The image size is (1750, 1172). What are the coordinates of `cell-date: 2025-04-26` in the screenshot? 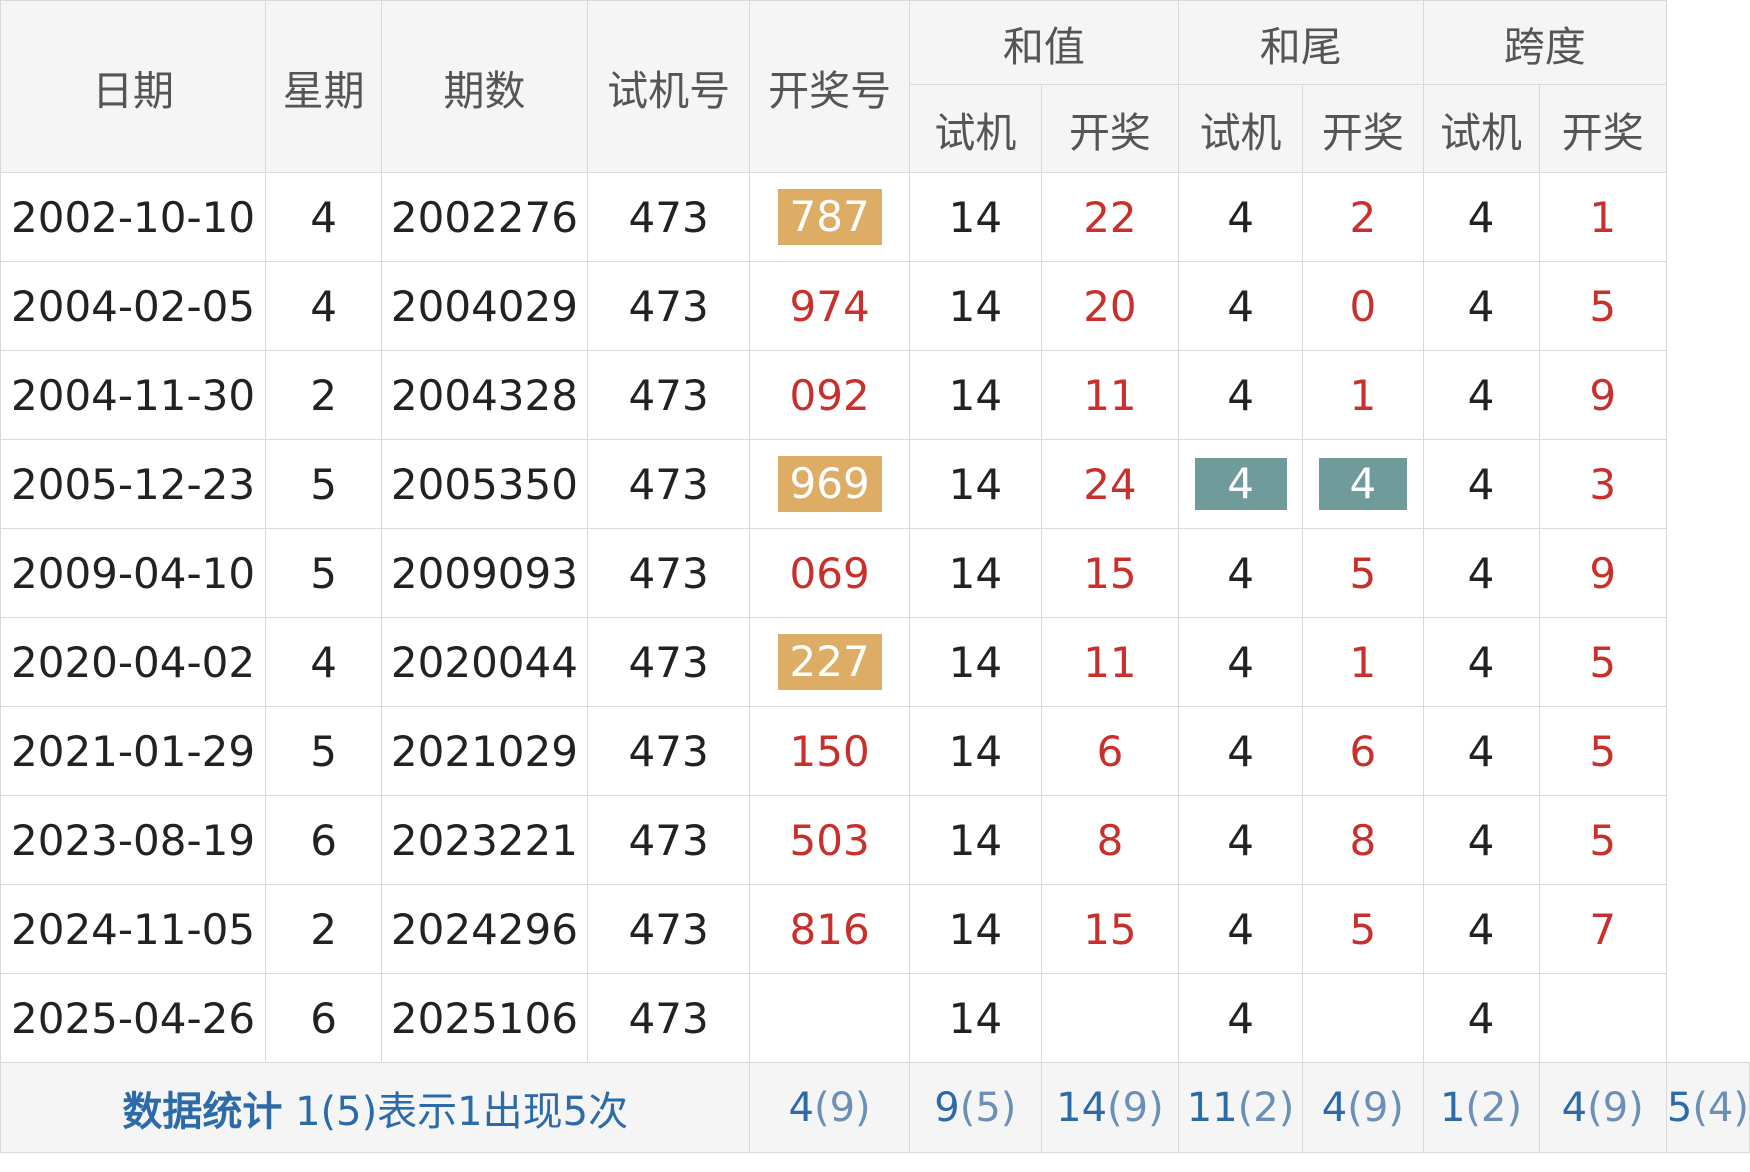 It's located at (133, 1018).